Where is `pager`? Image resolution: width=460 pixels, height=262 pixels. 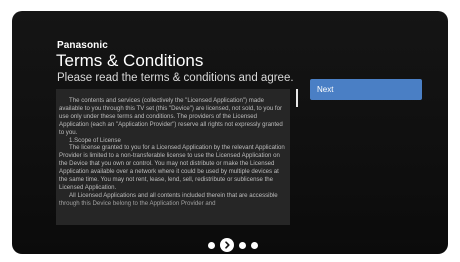 pager is located at coordinates (235, 245).